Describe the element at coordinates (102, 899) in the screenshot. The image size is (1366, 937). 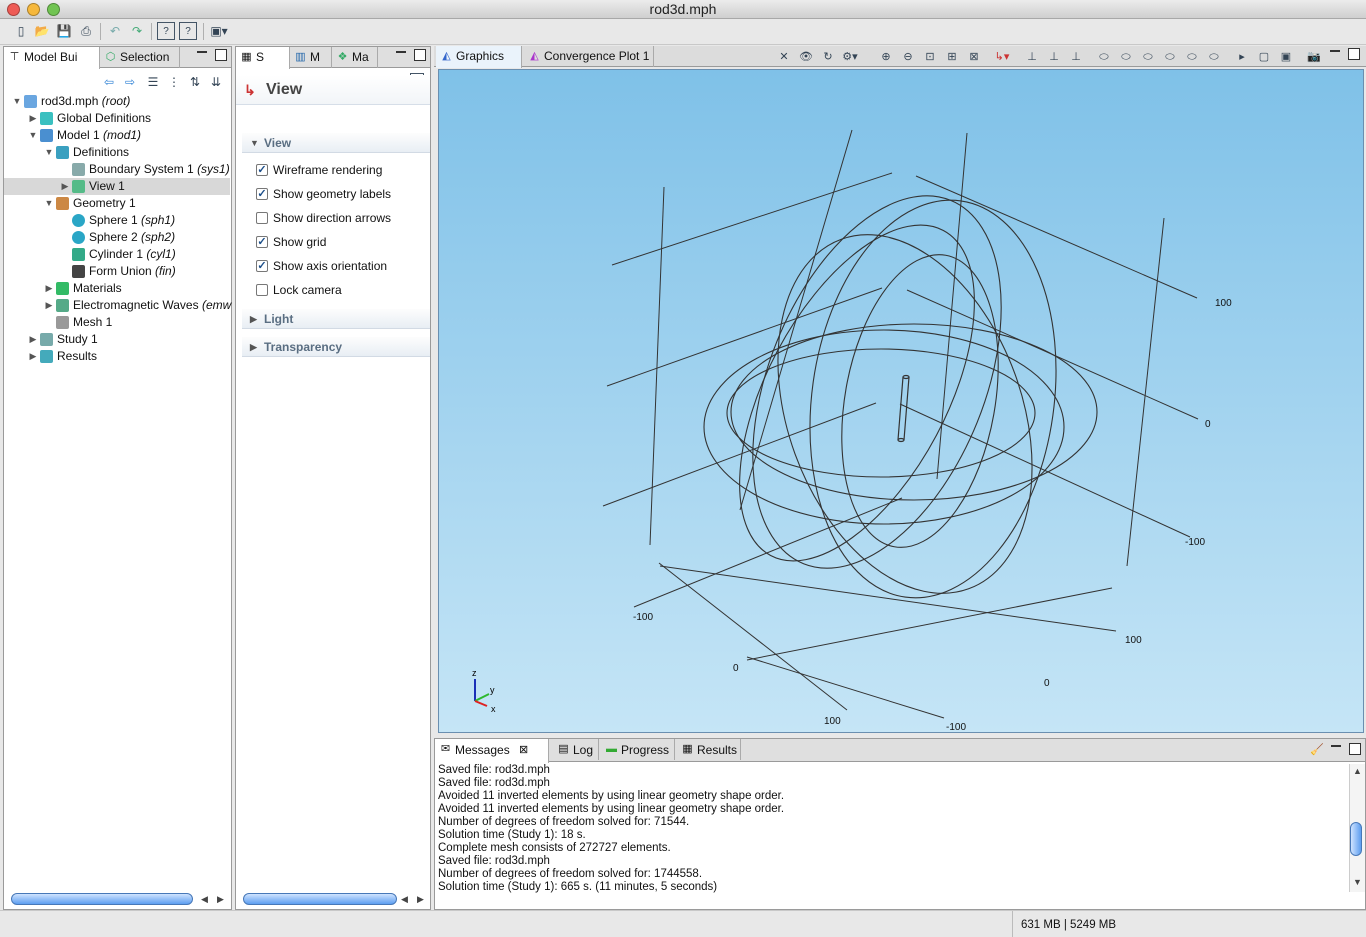
I see `tree-horizontal-scrollbar` at that location.